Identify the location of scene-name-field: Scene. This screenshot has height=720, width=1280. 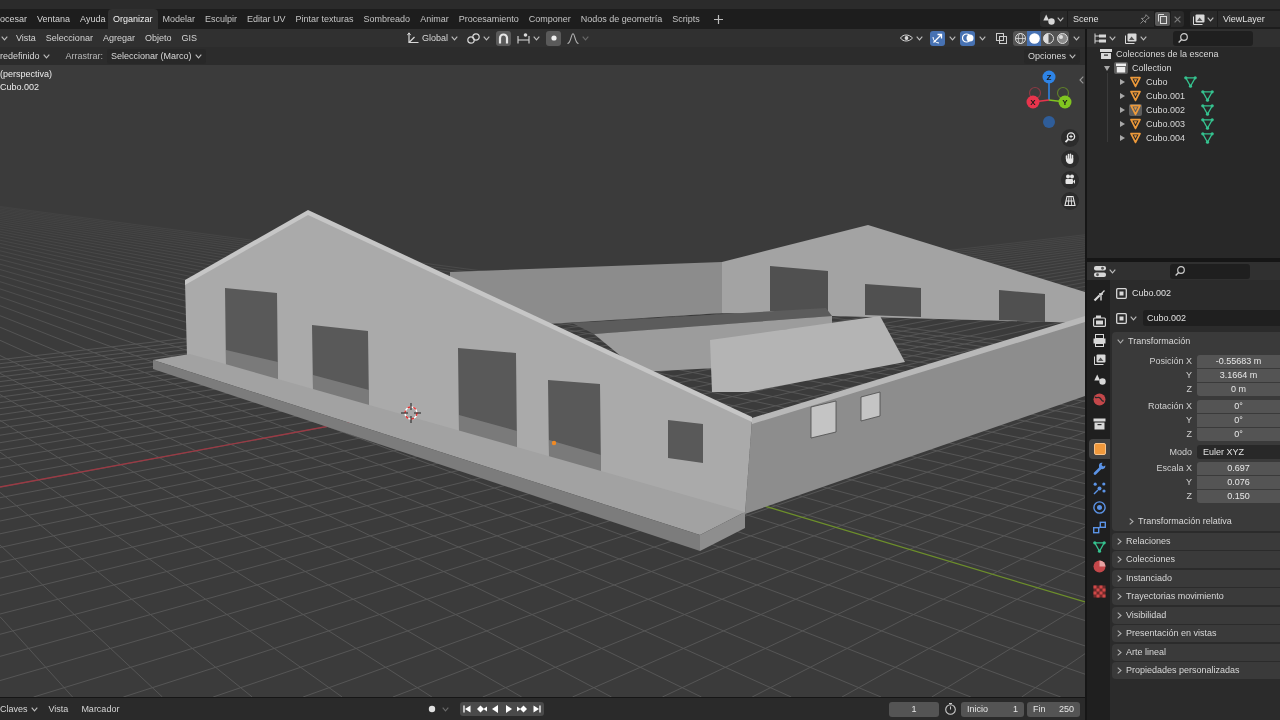
(1111, 19).